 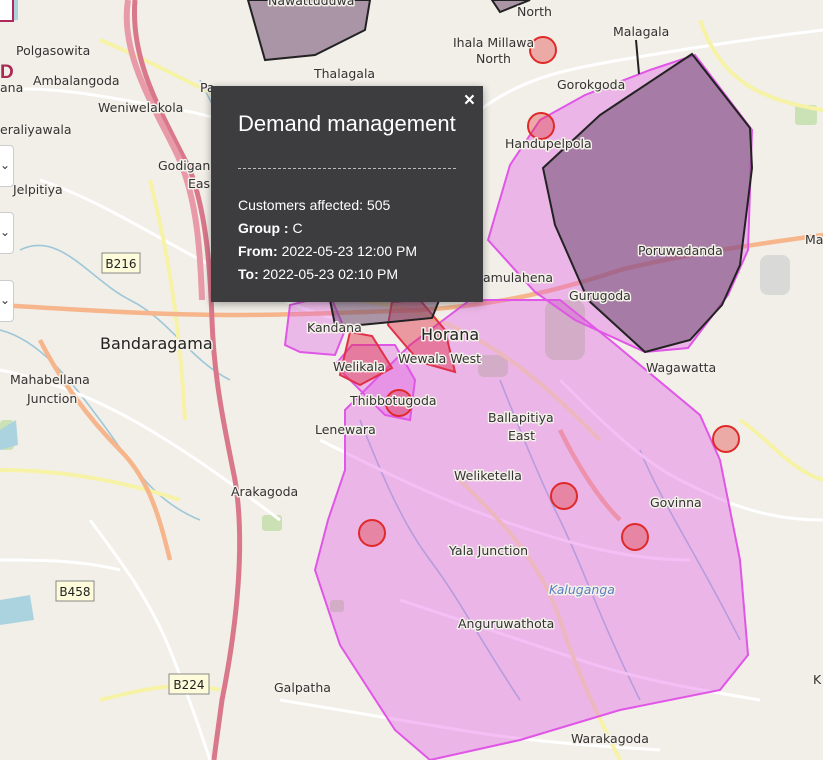 I want to click on svg-text: Mahabellana, so click(x=50, y=379).